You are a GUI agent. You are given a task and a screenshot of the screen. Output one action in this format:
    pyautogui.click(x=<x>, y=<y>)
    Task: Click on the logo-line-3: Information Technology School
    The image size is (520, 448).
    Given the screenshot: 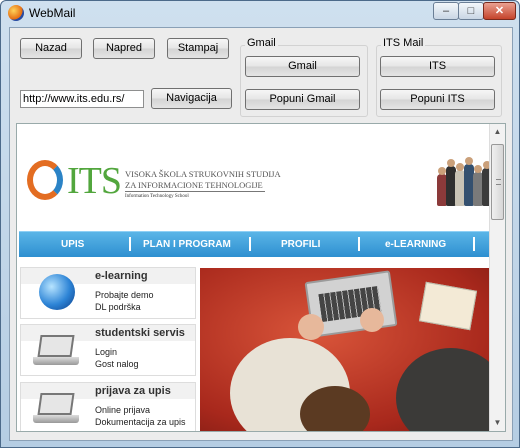 What is the action you would take?
    pyautogui.click(x=157, y=196)
    